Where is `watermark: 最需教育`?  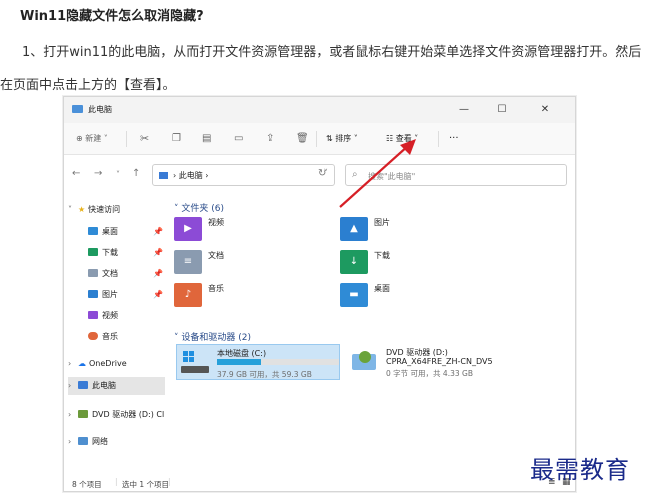 watermark: 最需教育 is located at coordinates (580, 470).